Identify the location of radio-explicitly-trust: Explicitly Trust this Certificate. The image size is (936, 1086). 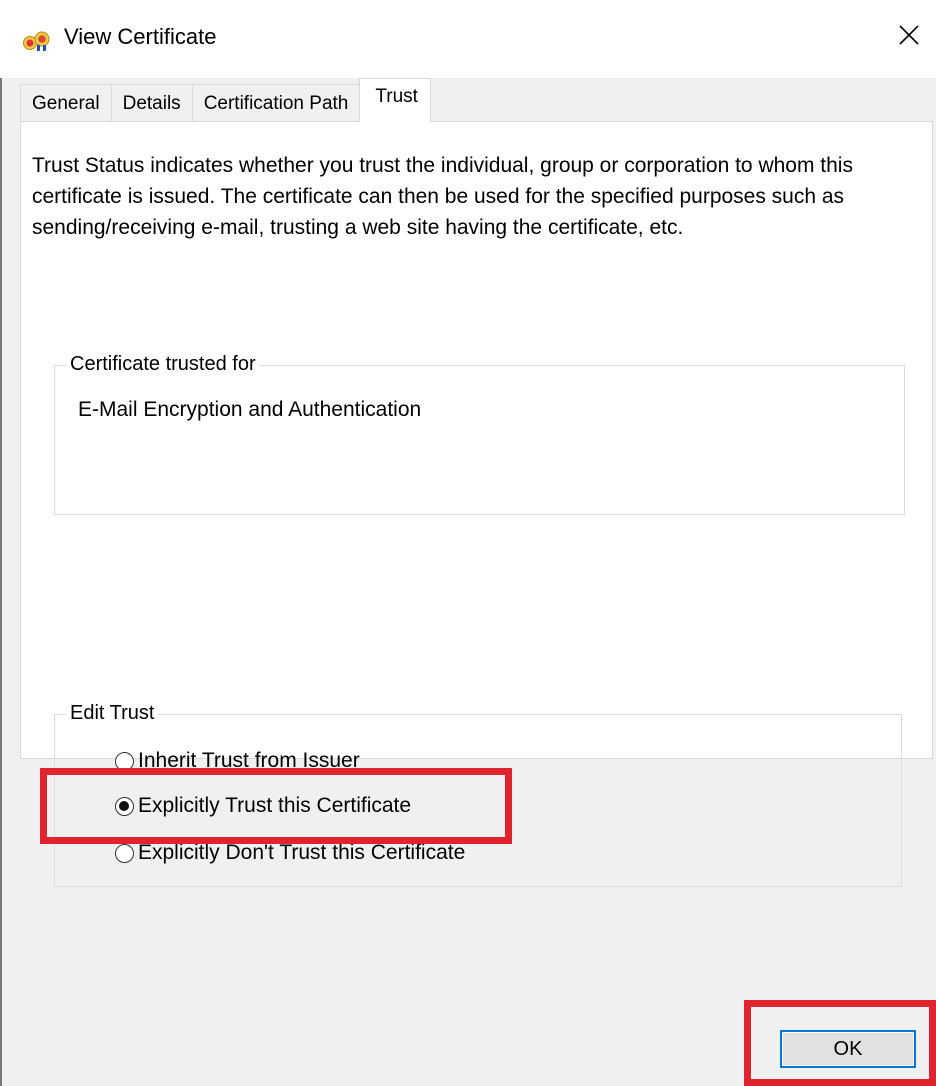
(263, 806).